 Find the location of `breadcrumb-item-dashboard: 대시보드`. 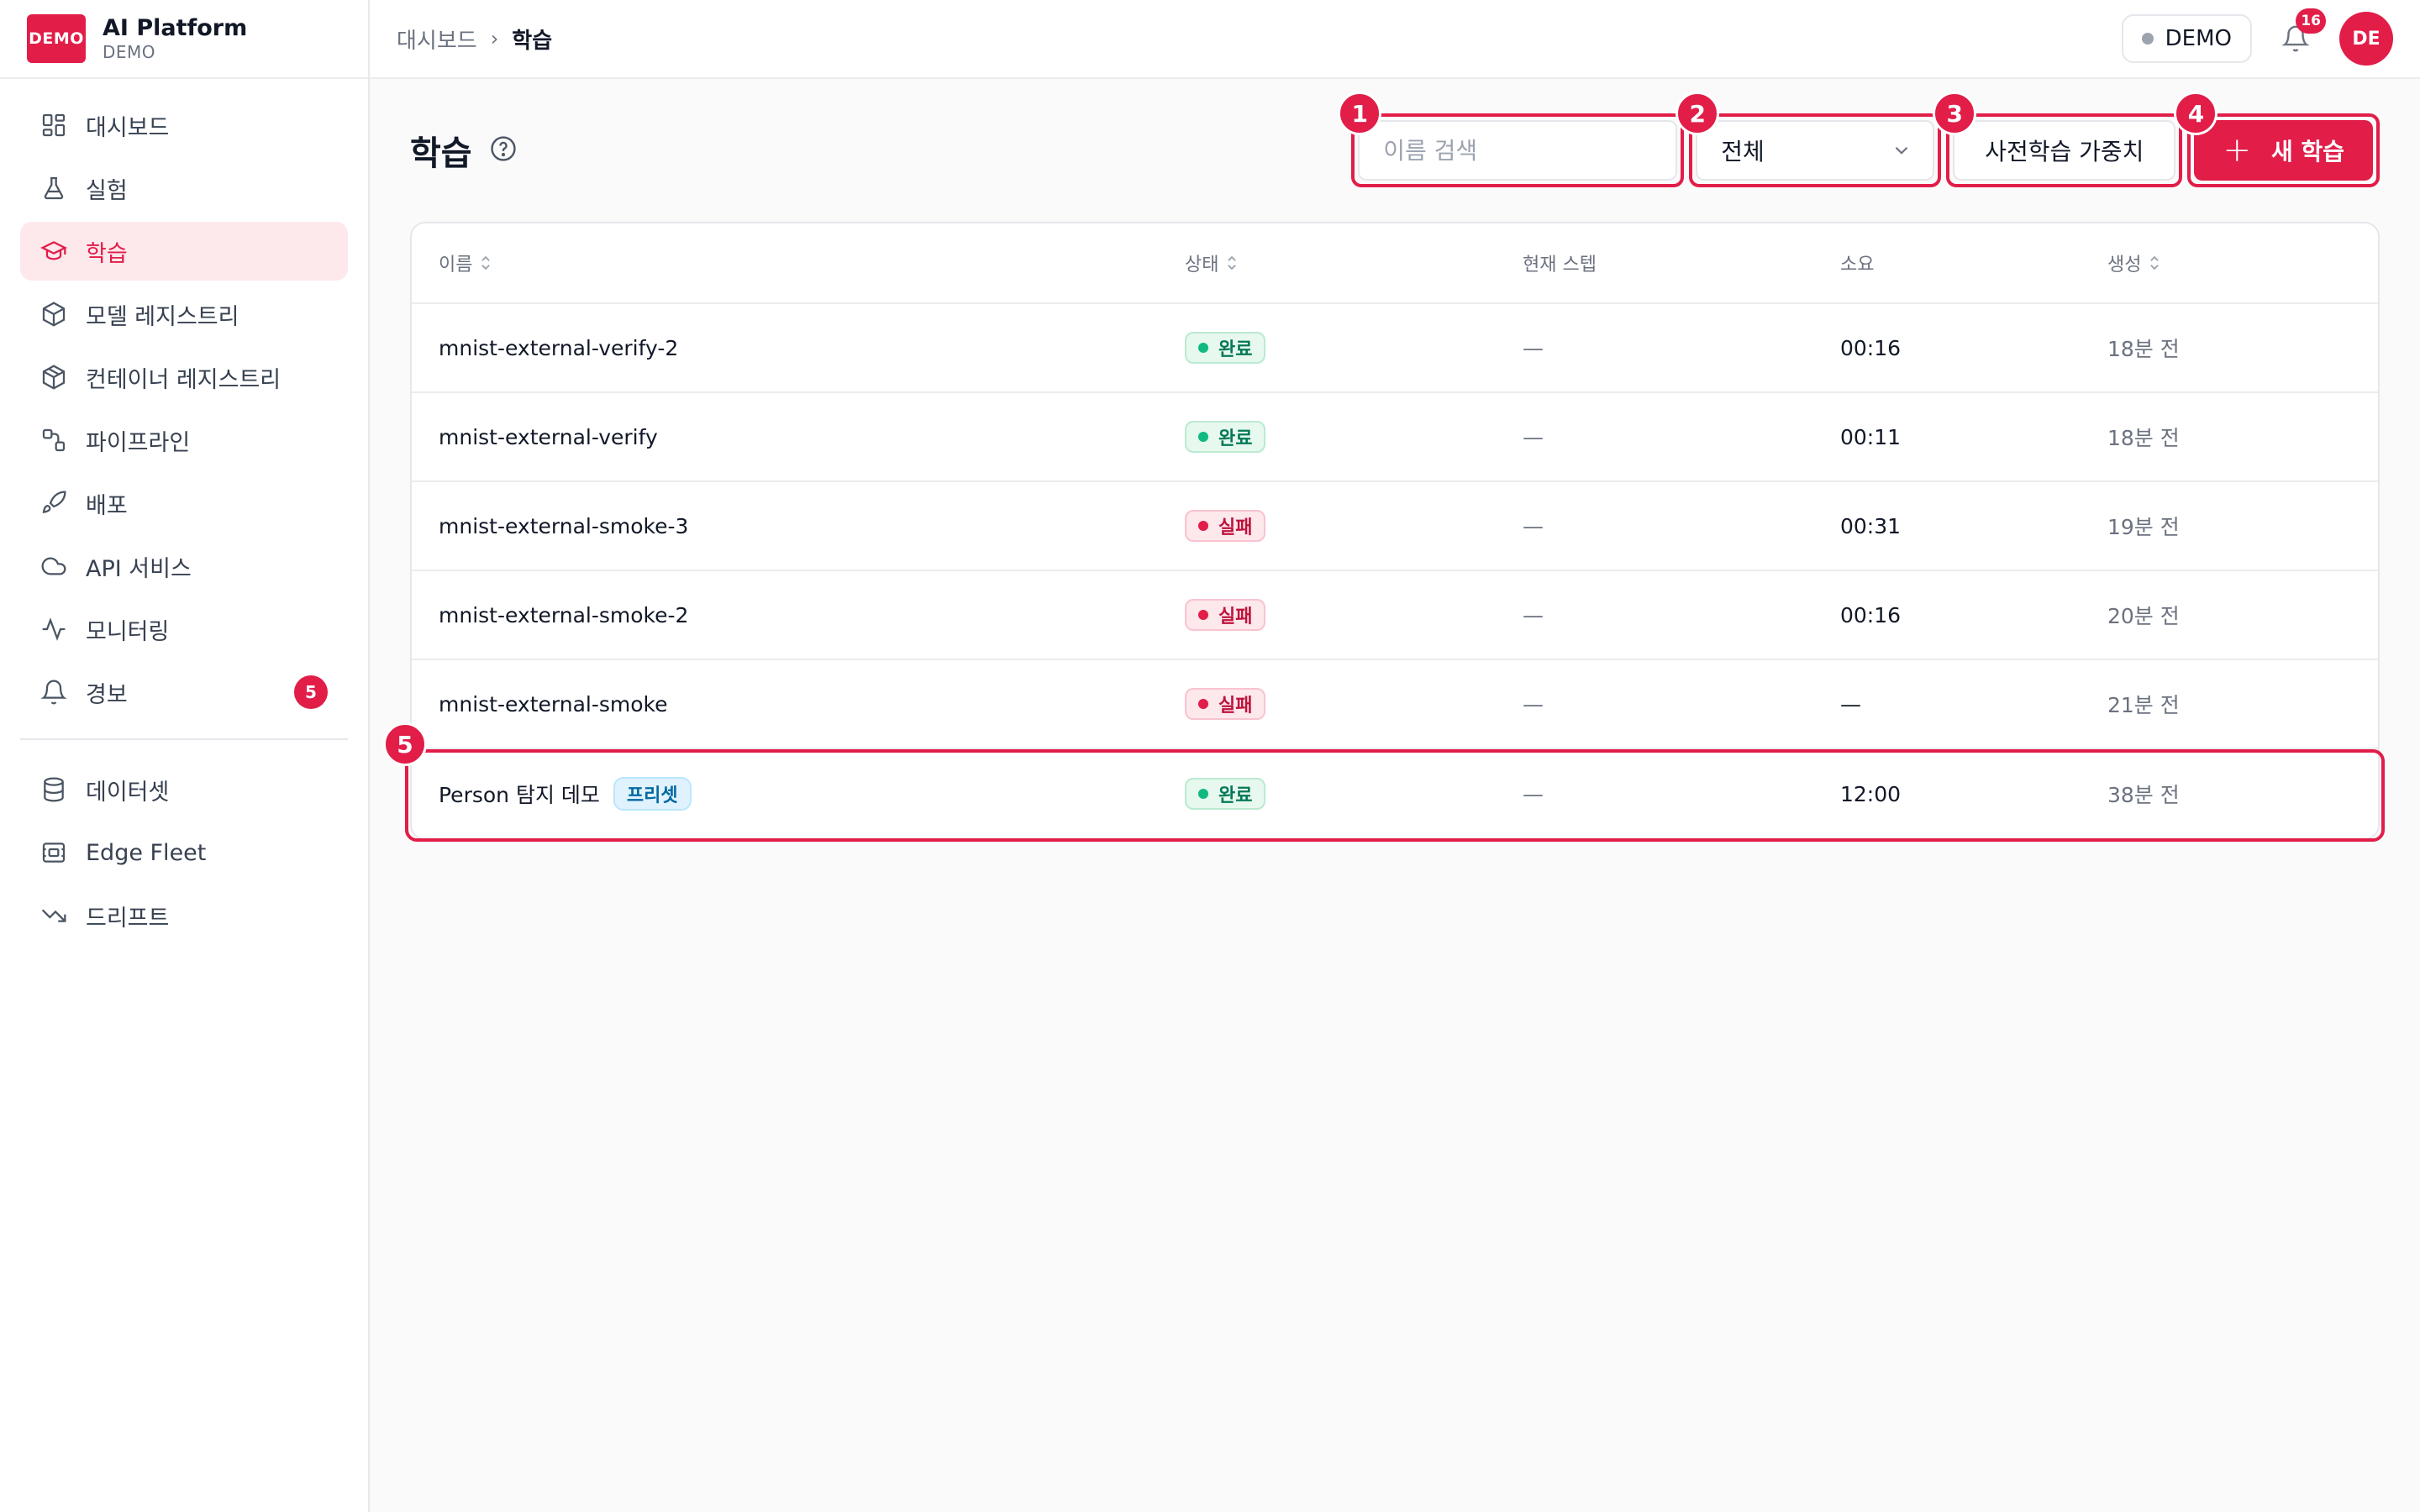

breadcrumb-item-dashboard: 대시보드 is located at coordinates (437, 39).